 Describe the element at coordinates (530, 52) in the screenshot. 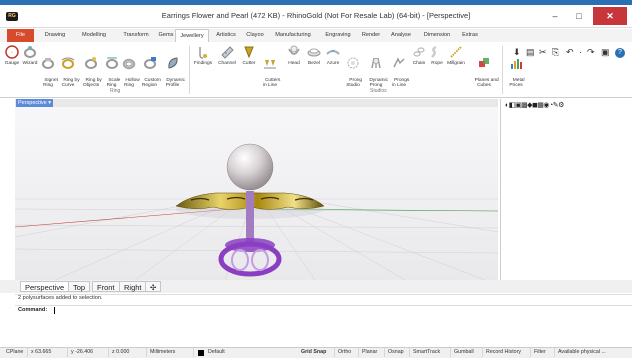

I see `properties-icon: ▤` at that location.